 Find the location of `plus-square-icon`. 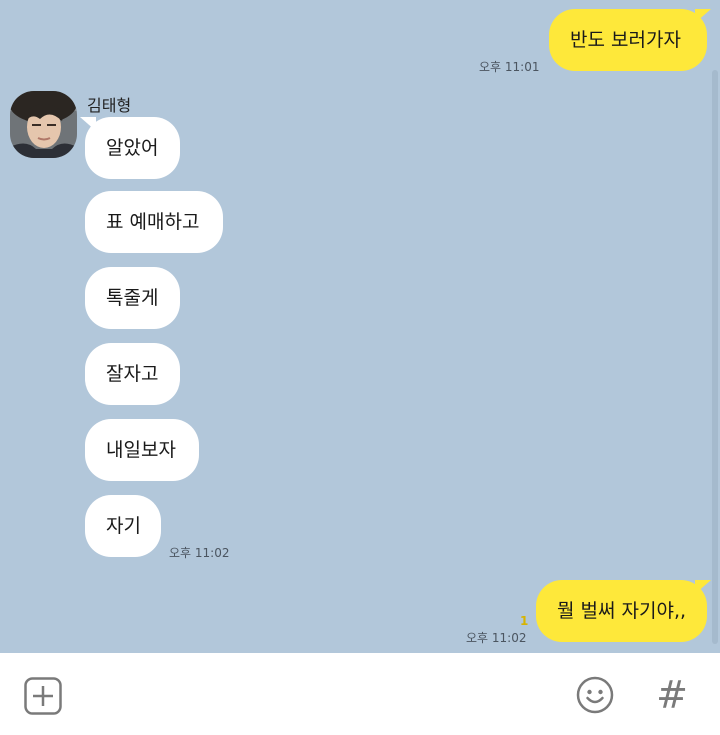

plus-square-icon is located at coordinates (43, 696).